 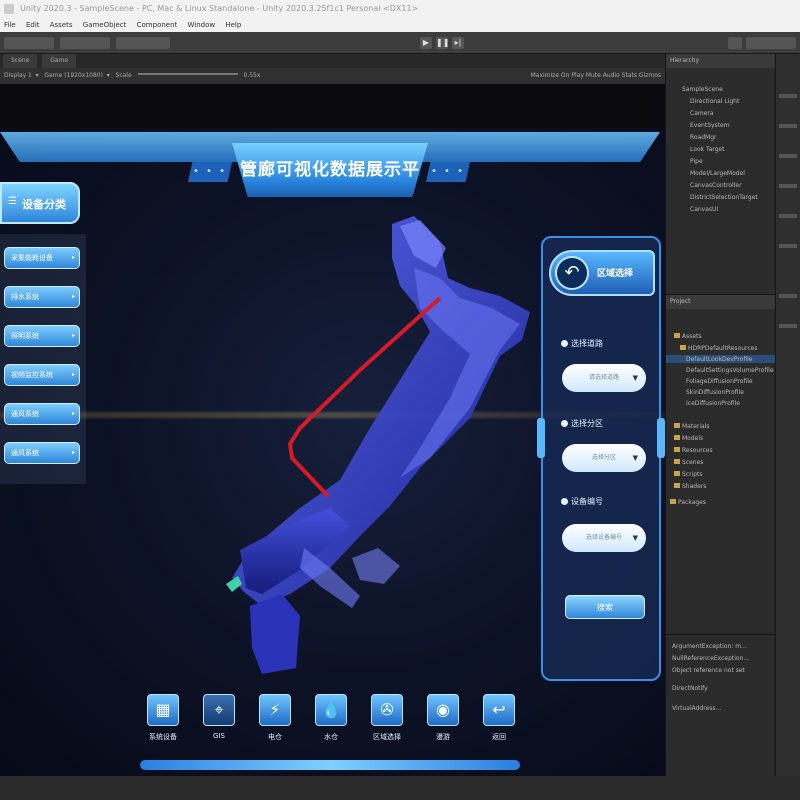 I want to click on project-folder: Scenes, so click(x=688, y=462).